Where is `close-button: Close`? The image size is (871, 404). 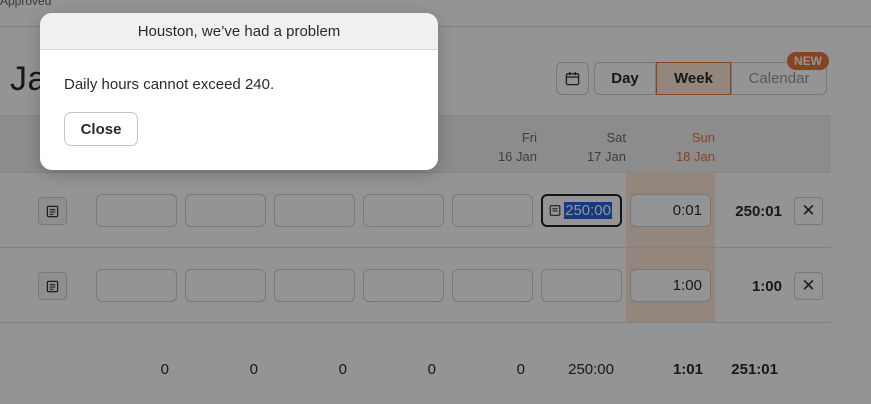 close-button: Close is located at coordinates (101, 129).